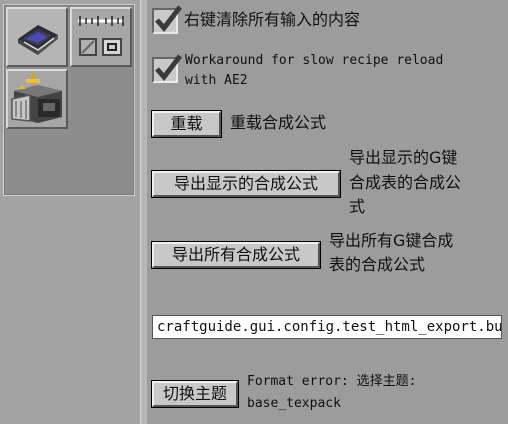  Describe the element at coordinates (38, 40) in the screenshot. I see `book-icon` at that location.